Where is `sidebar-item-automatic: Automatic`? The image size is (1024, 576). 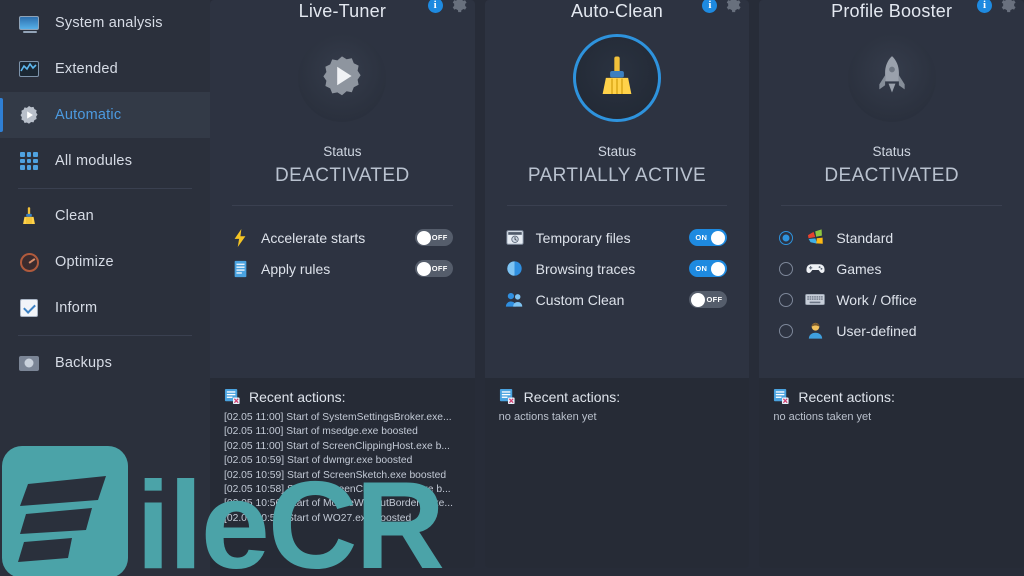
sidebar-item-automatic: Automatic is located at coordinates (105, 115).